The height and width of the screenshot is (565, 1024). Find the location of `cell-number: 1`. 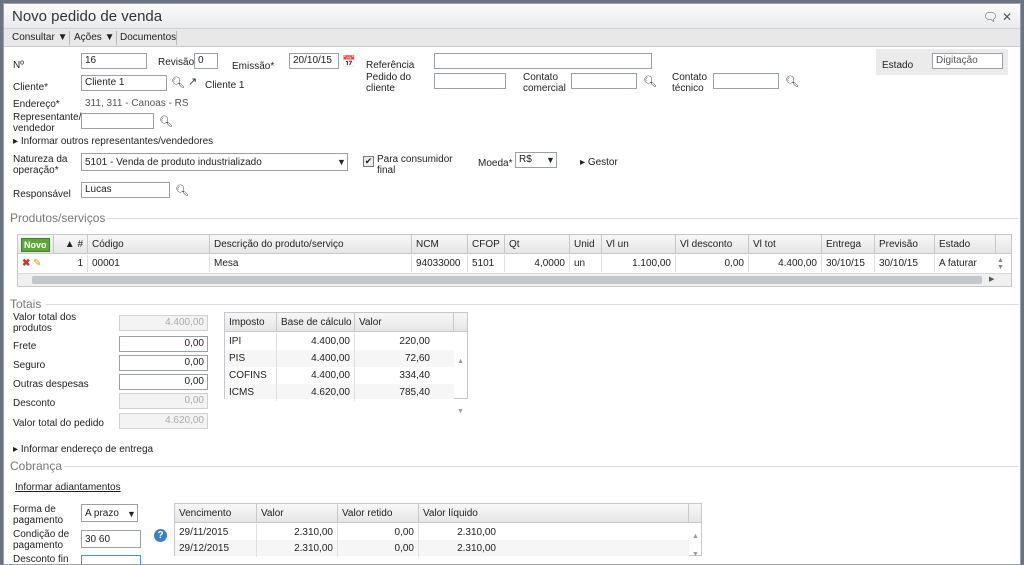

cell-number: 1 is located at coordinates (71, 263).